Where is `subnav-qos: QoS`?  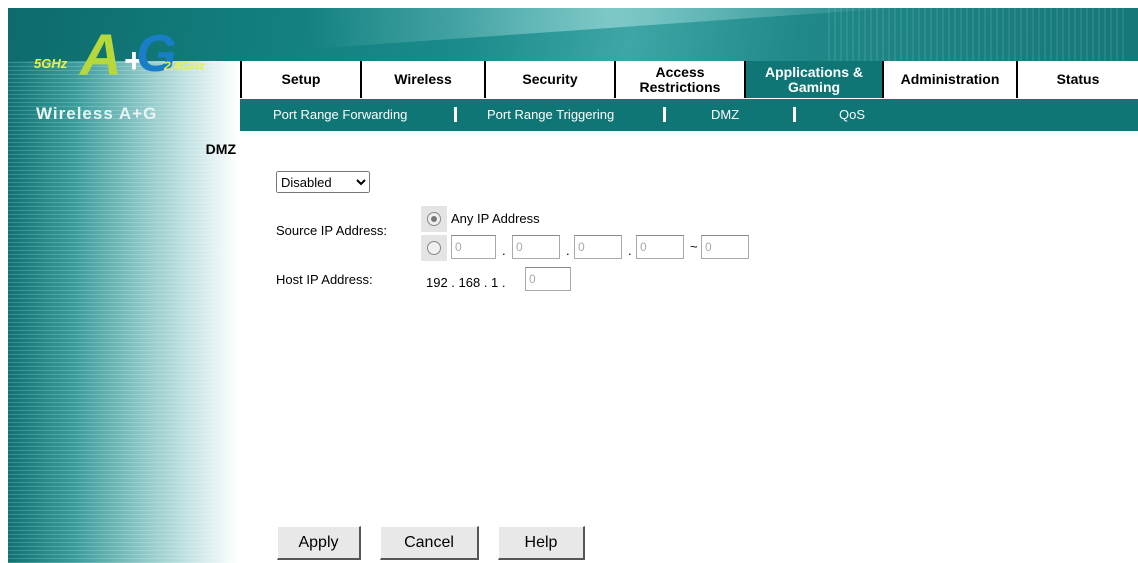 subnav-qos: QoS is located at coordinates (852, 114).